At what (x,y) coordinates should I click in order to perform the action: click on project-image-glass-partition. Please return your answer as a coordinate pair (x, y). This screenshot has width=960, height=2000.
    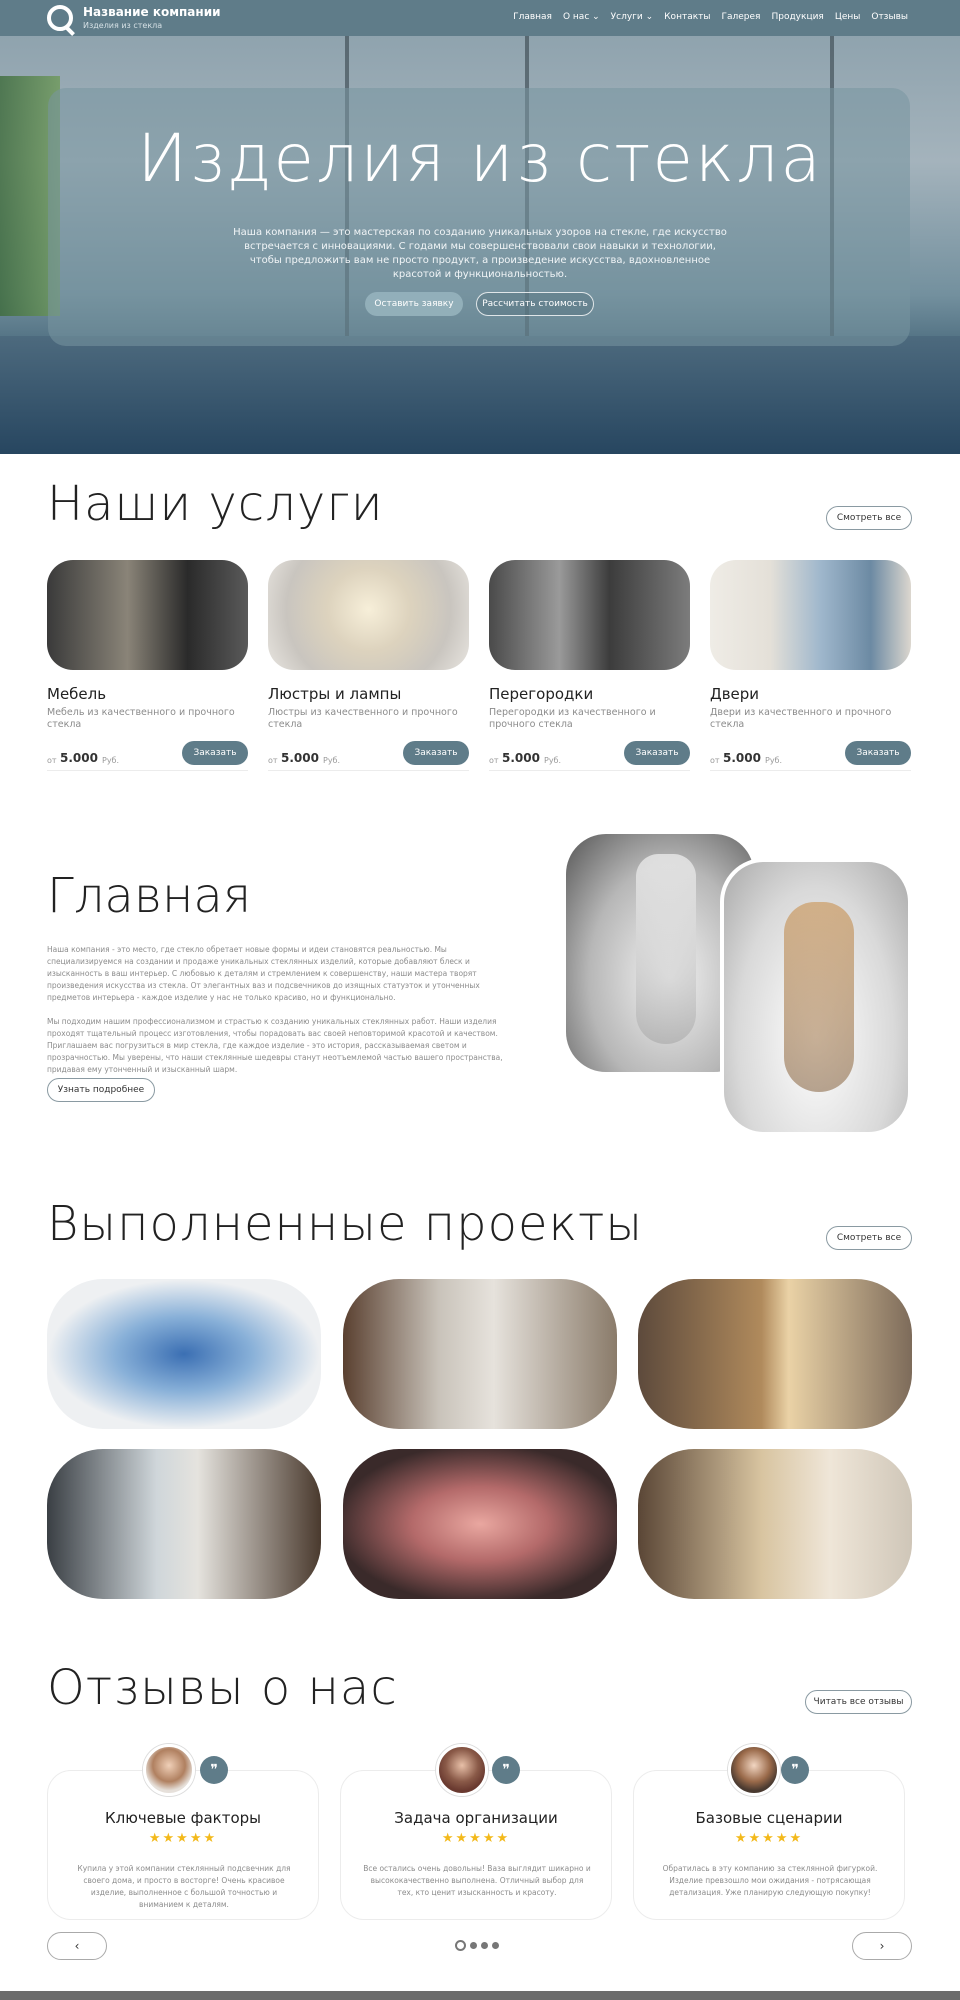
    Looking at the image, I should click on (480, 1354).